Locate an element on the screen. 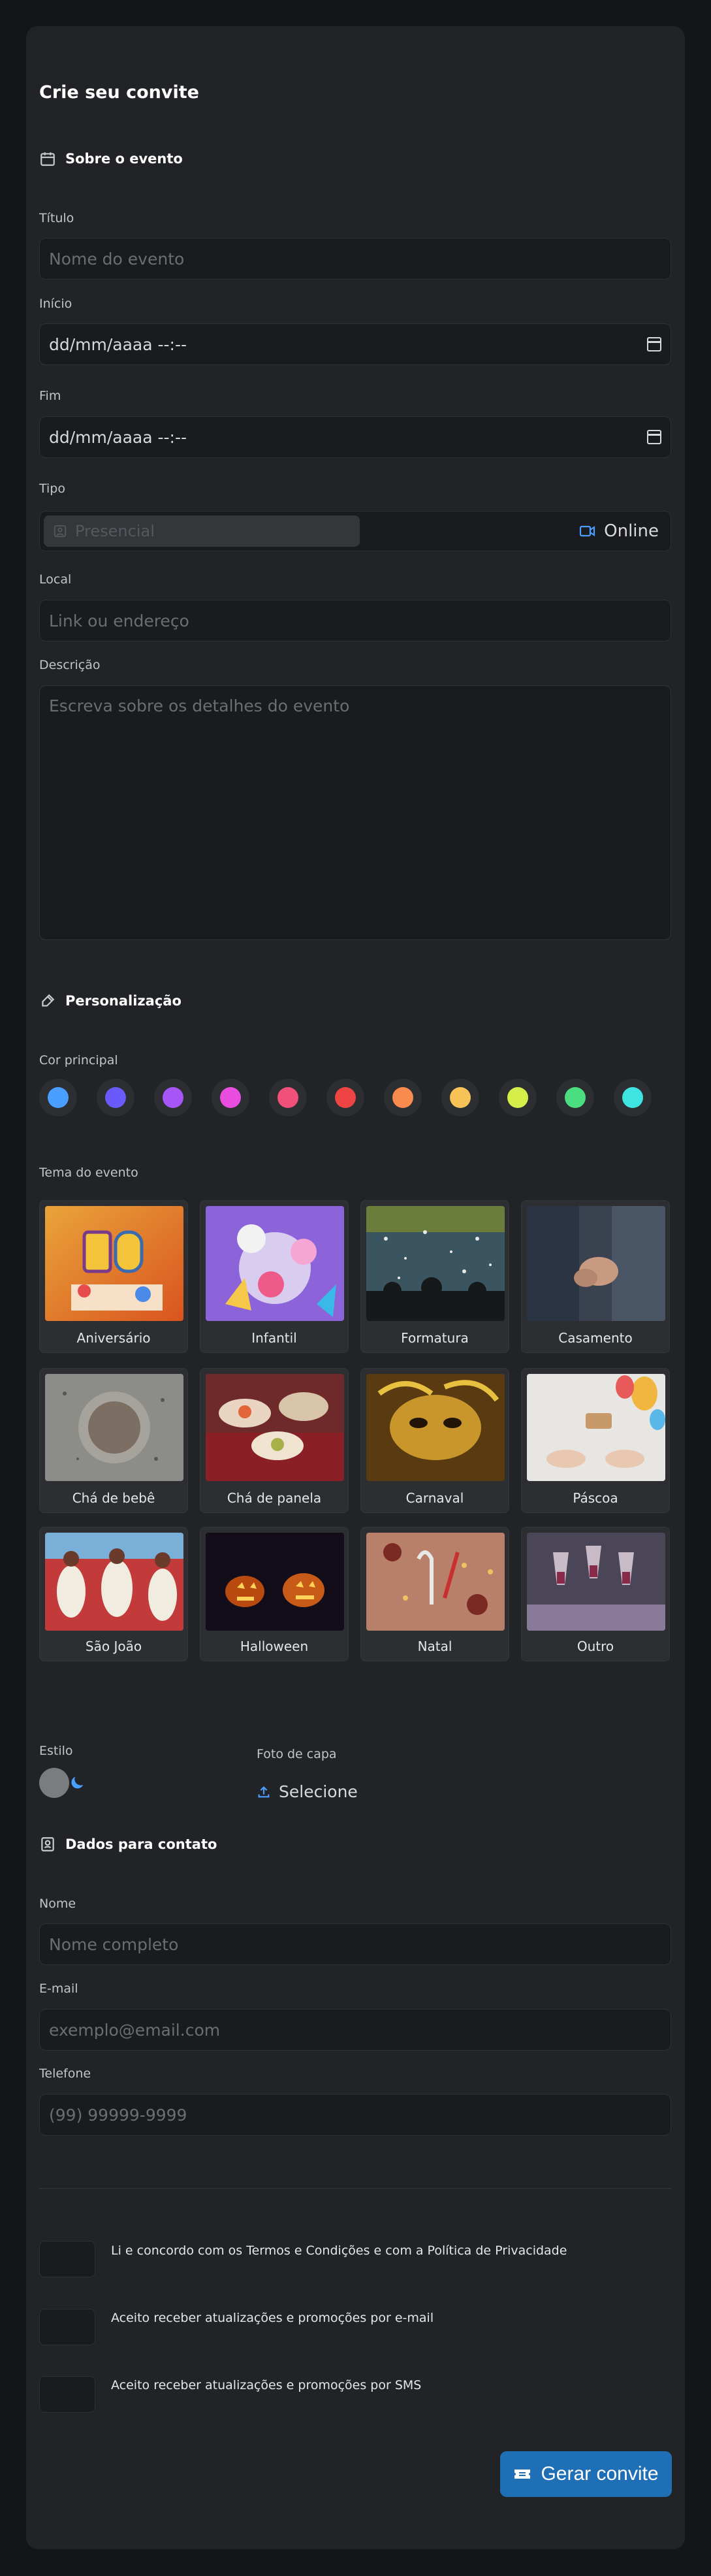  sms-updates-checkbox is located at coordinates (67, 2394).